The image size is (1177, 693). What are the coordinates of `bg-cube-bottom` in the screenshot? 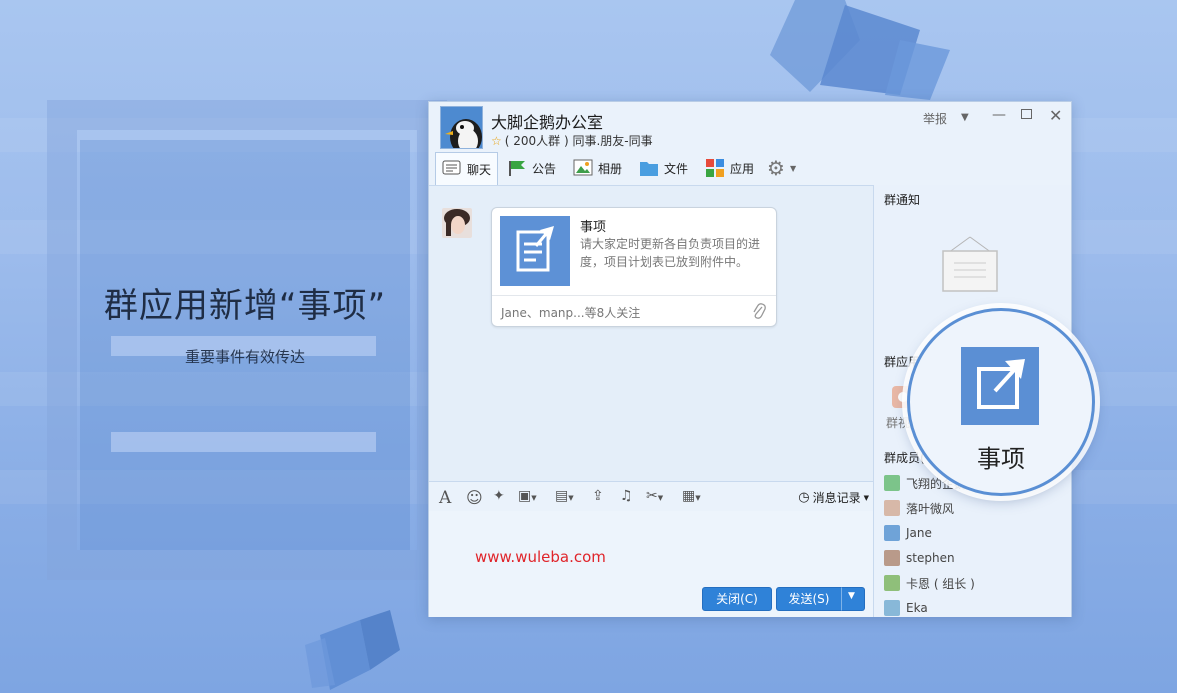 It's located at (352, 650).